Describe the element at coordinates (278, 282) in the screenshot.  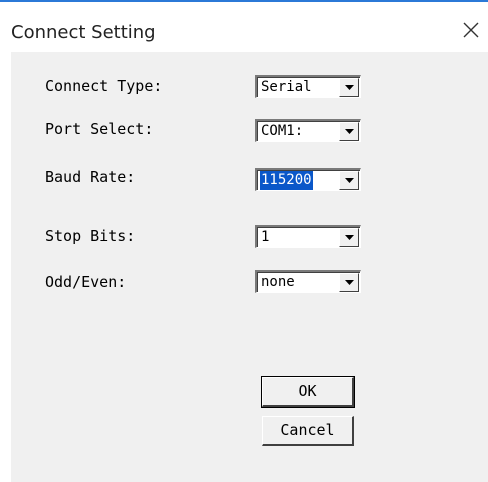
I see `odd-even-value: none` at that location.